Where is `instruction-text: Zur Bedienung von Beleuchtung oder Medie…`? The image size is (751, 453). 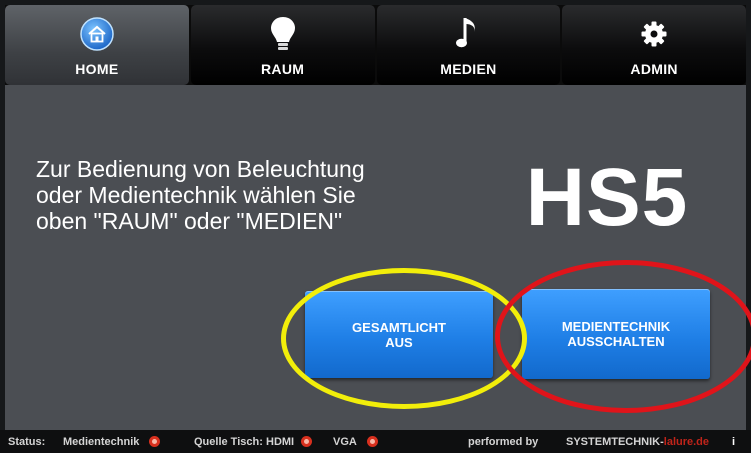 instruction-text: Zur Bedienung von Beleuchtung oder Medie… is located at coordinates (246, 195).